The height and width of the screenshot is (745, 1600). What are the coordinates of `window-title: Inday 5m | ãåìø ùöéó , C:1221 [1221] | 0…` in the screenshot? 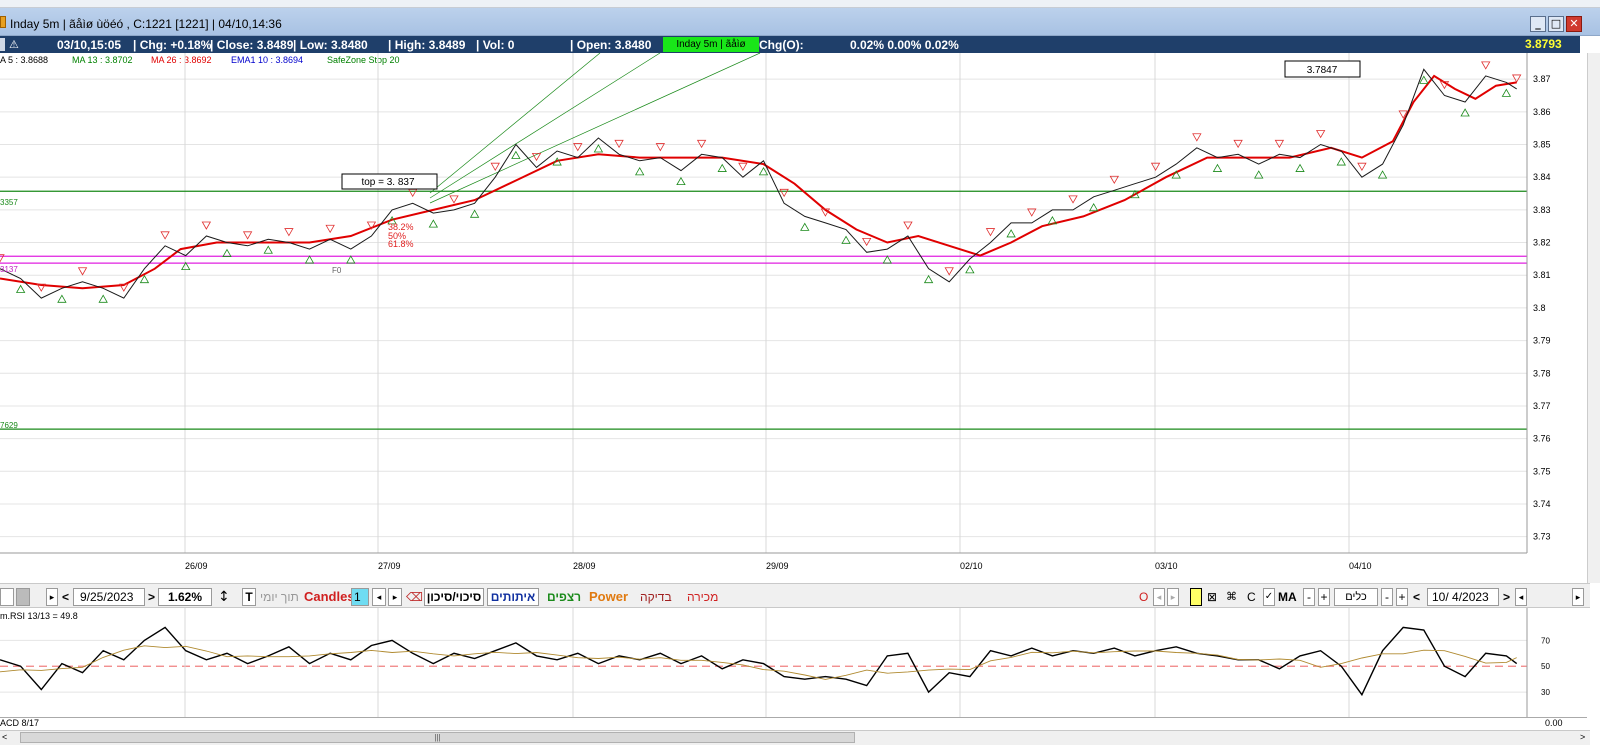 It's located at (146, 24).